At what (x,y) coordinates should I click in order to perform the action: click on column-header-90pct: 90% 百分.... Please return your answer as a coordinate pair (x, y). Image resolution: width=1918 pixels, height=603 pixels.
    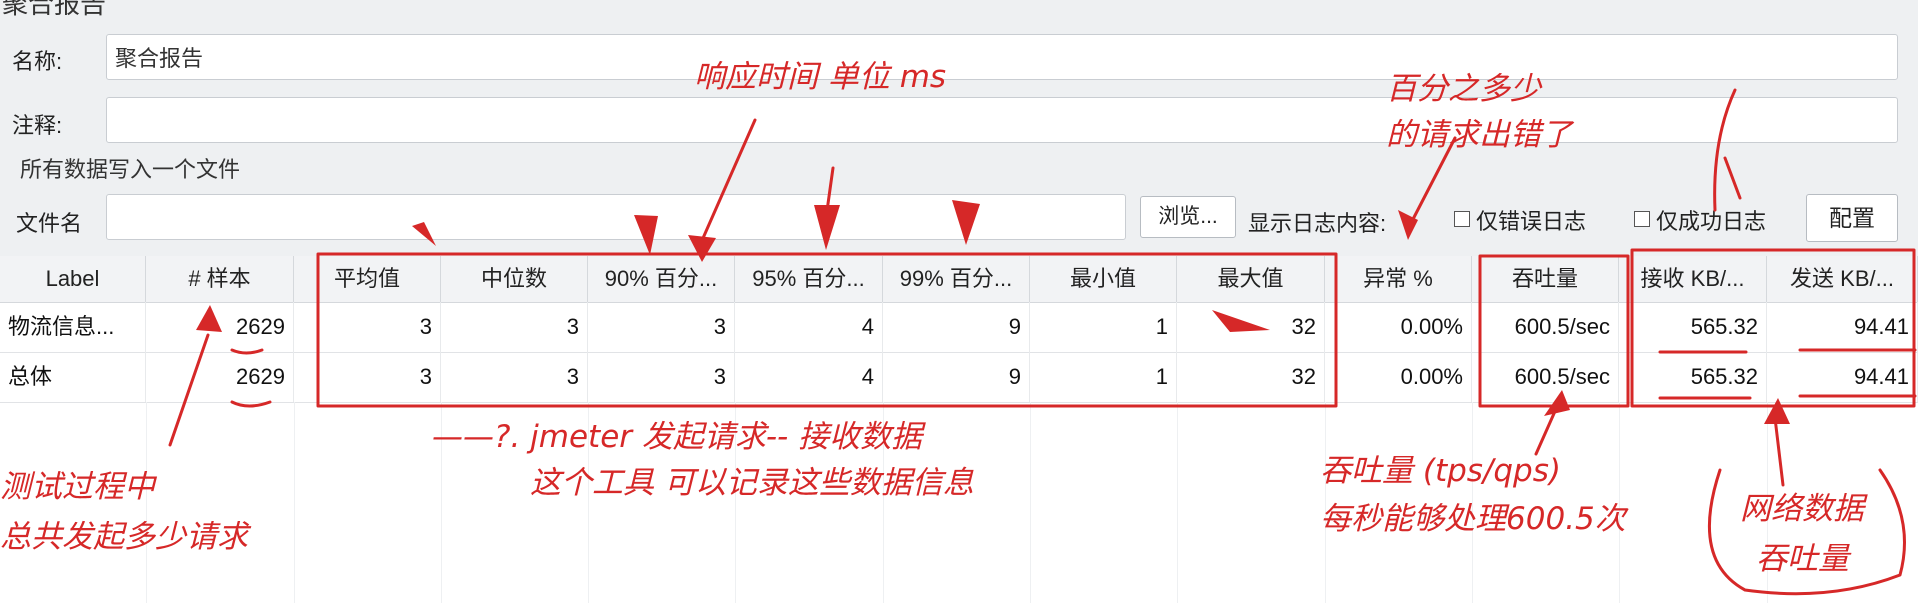
    Looking at the image, I should click on (661, 279).